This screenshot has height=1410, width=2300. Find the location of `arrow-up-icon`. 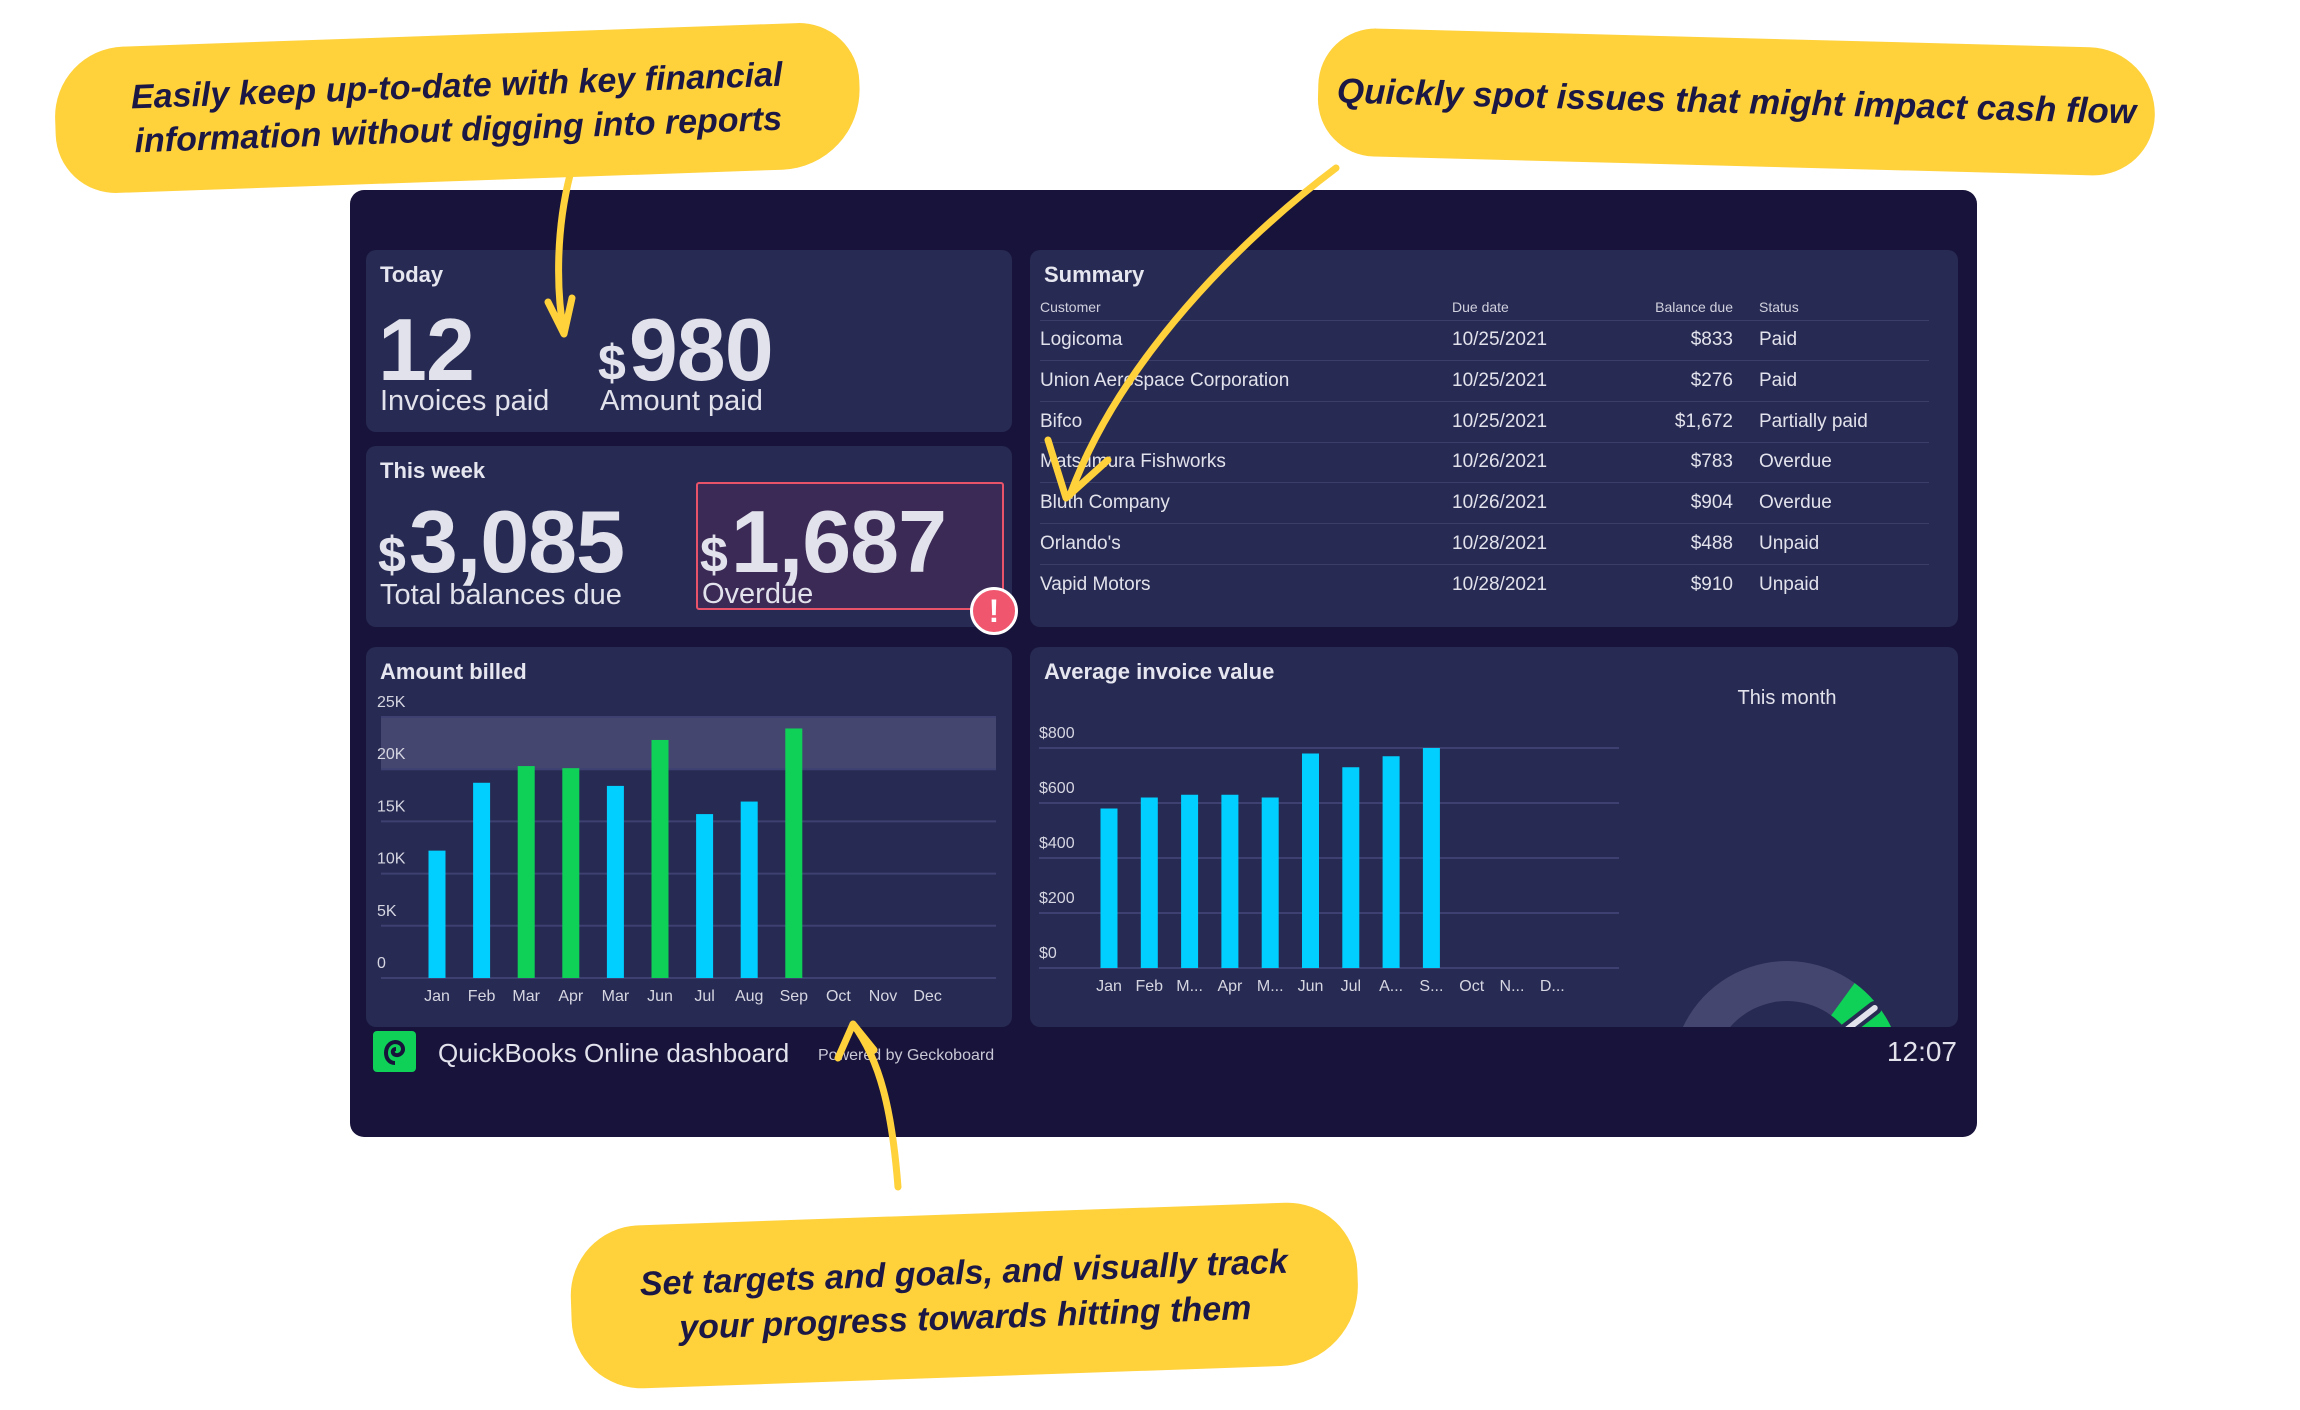

arrow-up-icon is located at coordinates (868, 1105).